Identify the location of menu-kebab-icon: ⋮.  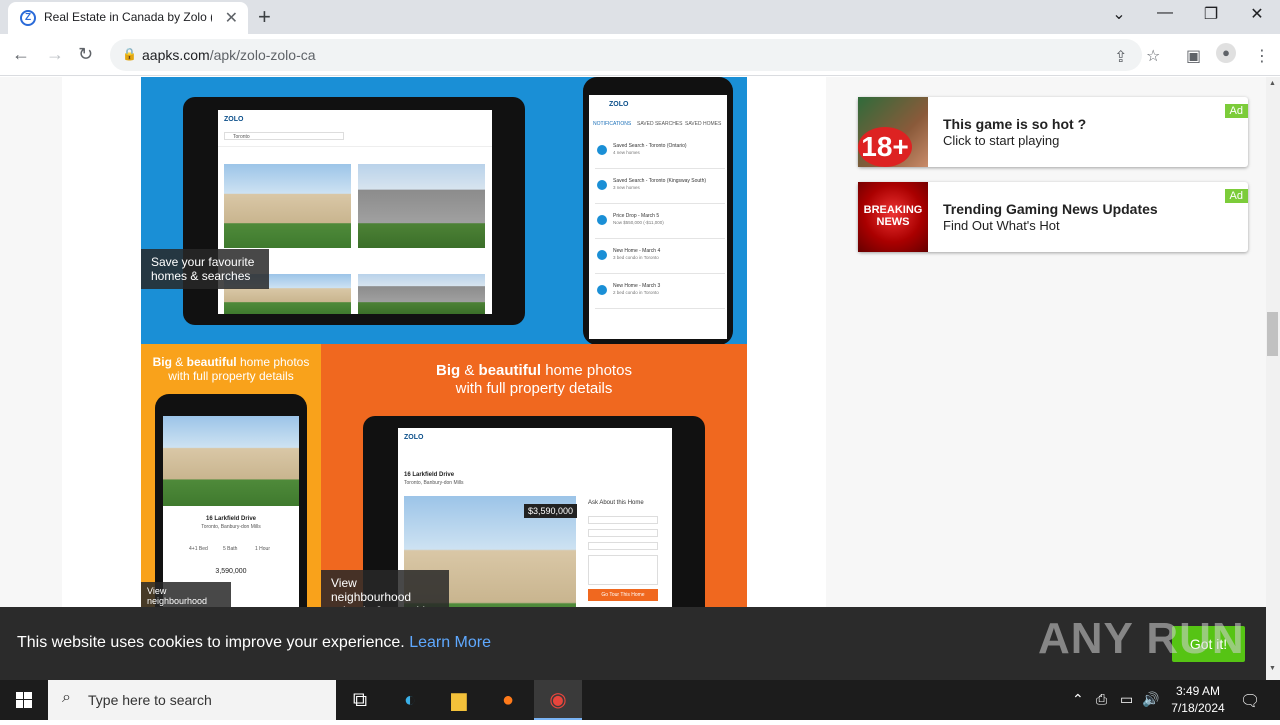
(1262, 56).